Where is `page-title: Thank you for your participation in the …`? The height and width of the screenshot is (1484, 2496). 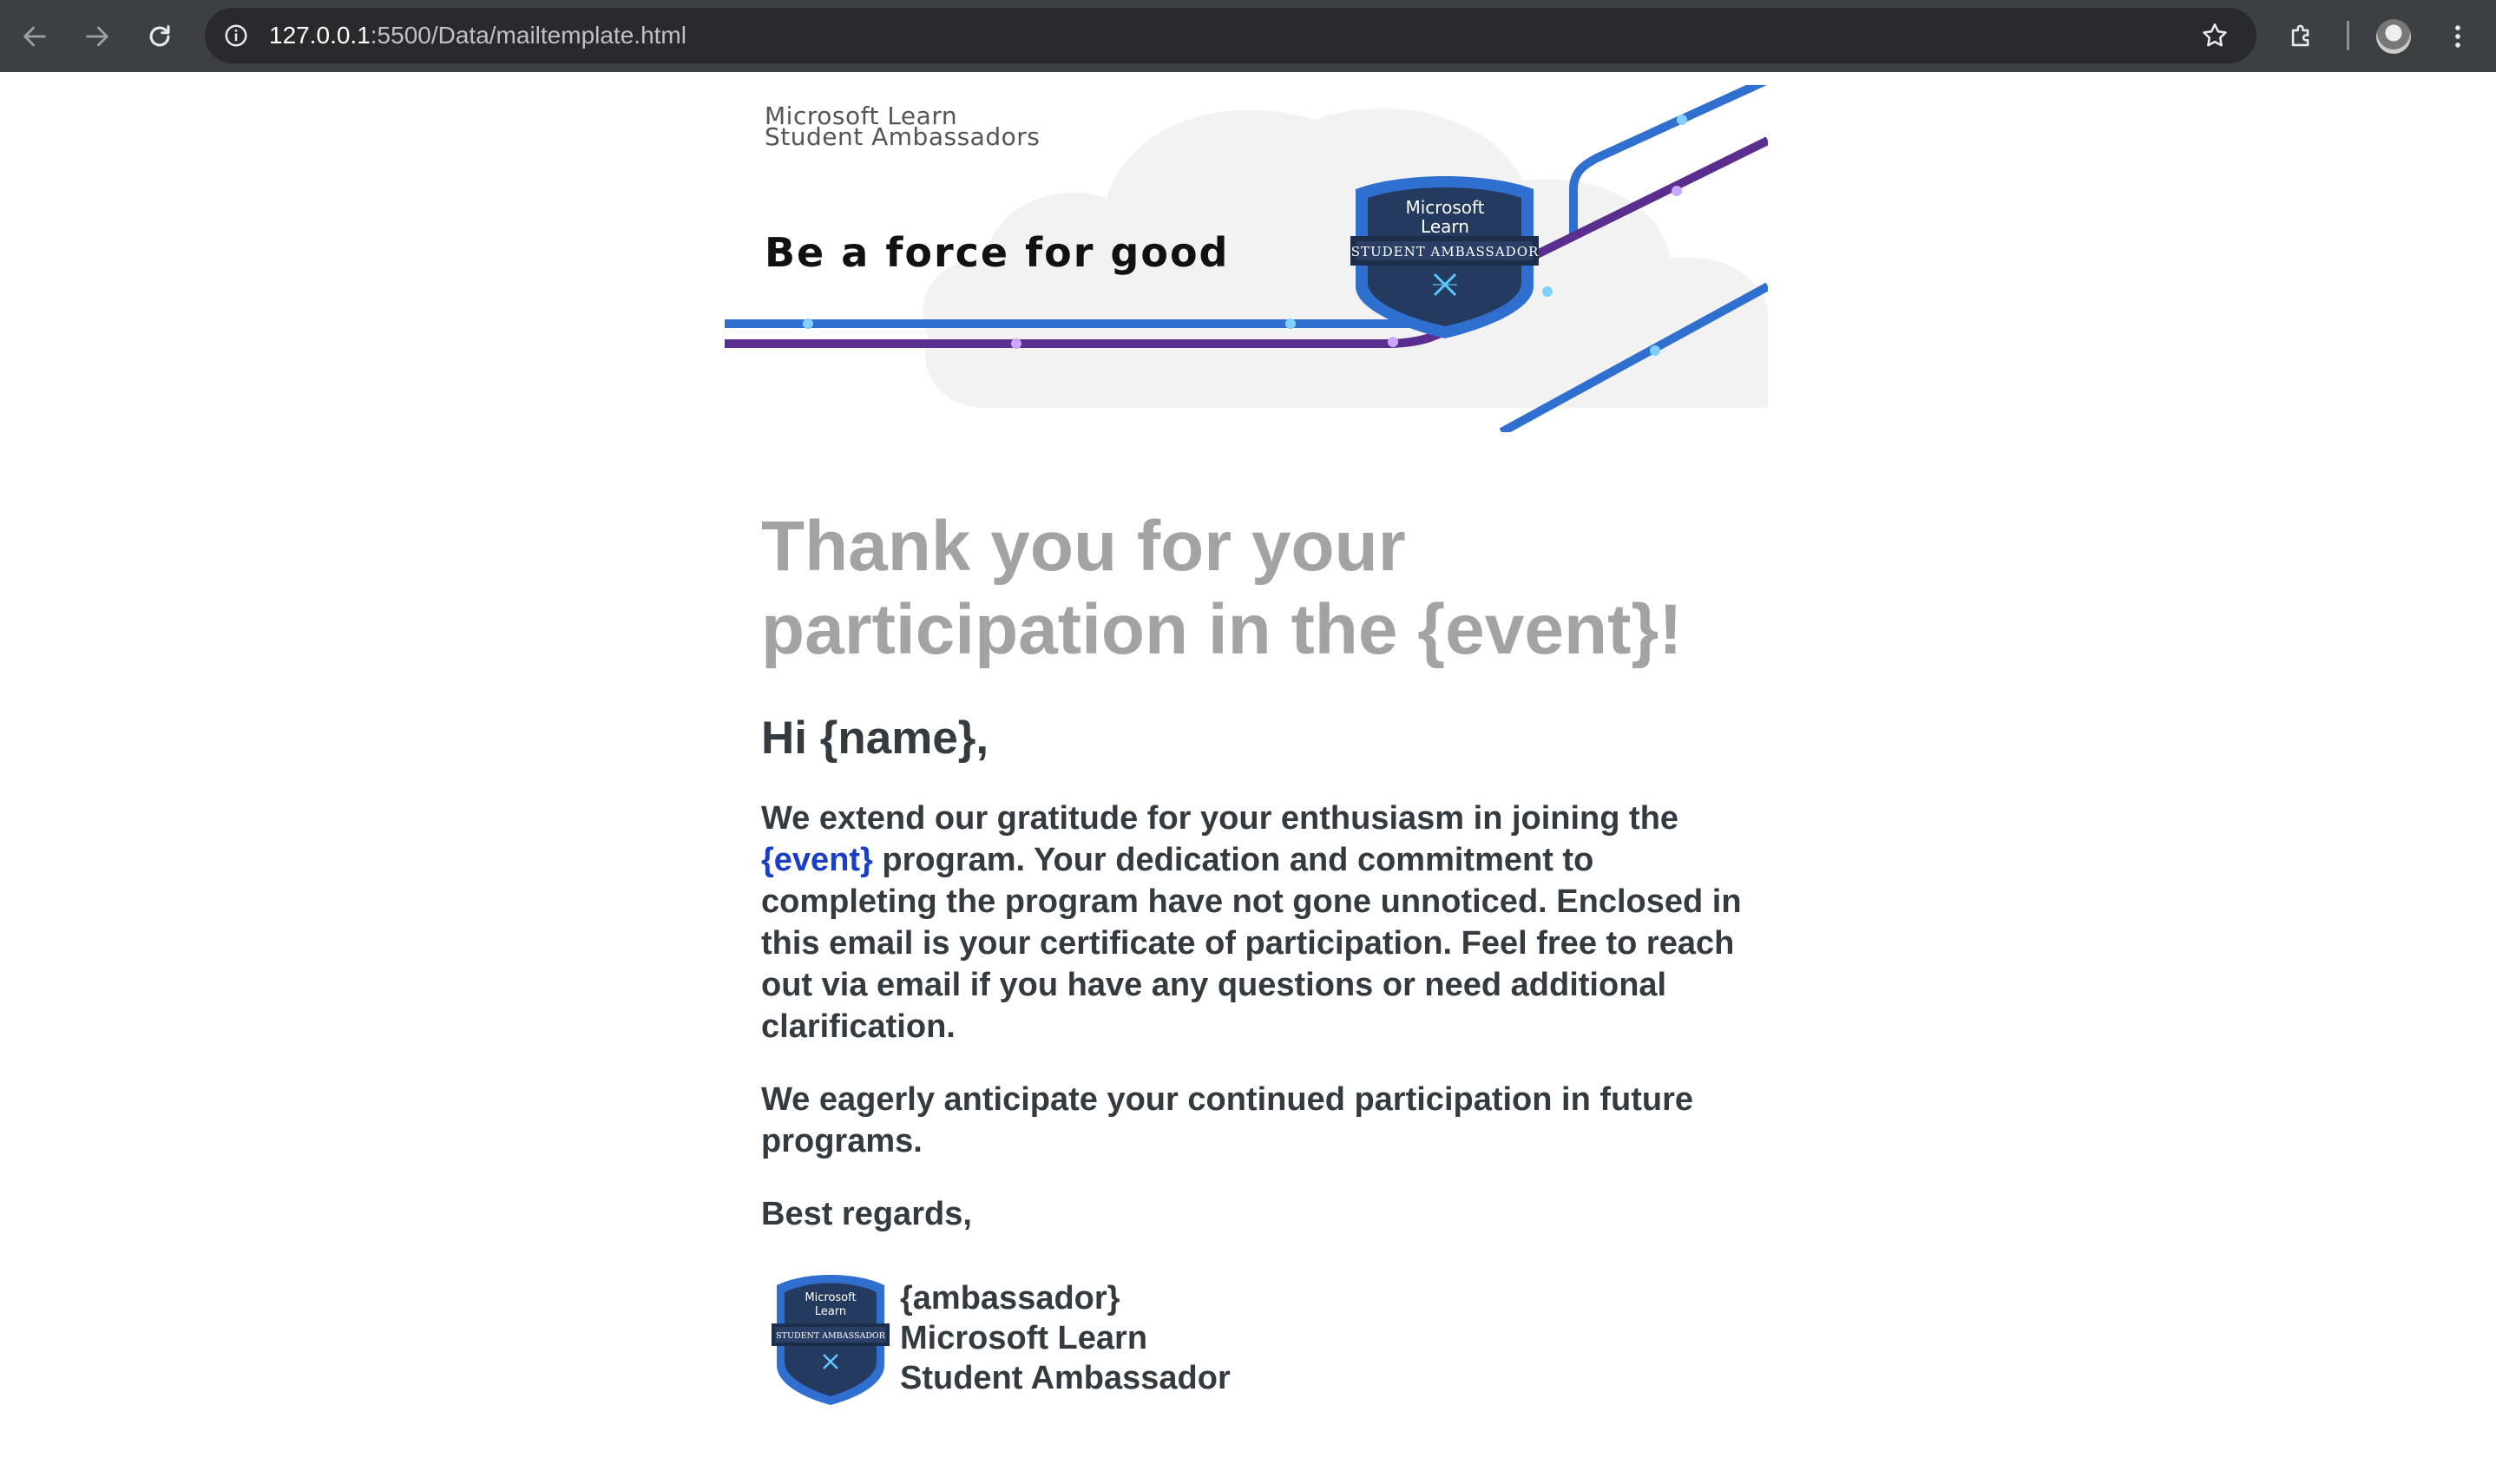 page-title: Thank you for your participation in the … is located at coordinates (1251, 588).